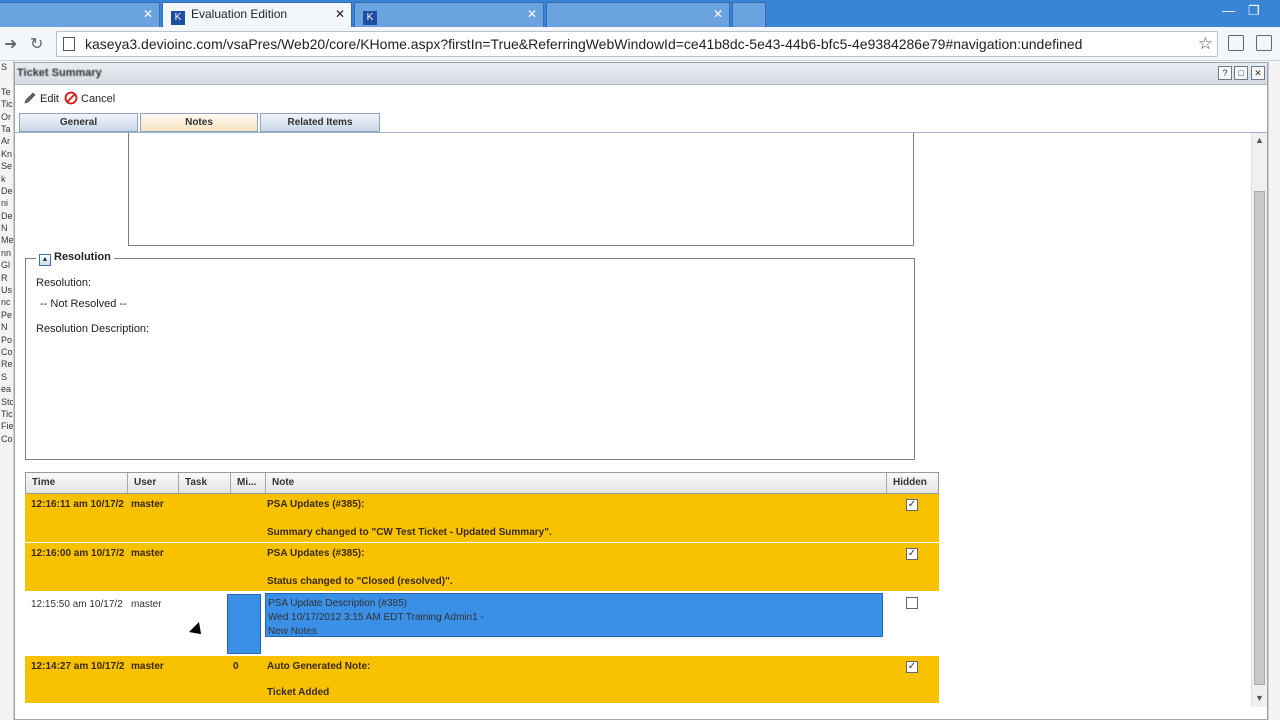 The image size is (1280, 720). Describe the element at coordinates (6, 91) in the screenshot. I see `background-nav-fragment: Te` at that location.